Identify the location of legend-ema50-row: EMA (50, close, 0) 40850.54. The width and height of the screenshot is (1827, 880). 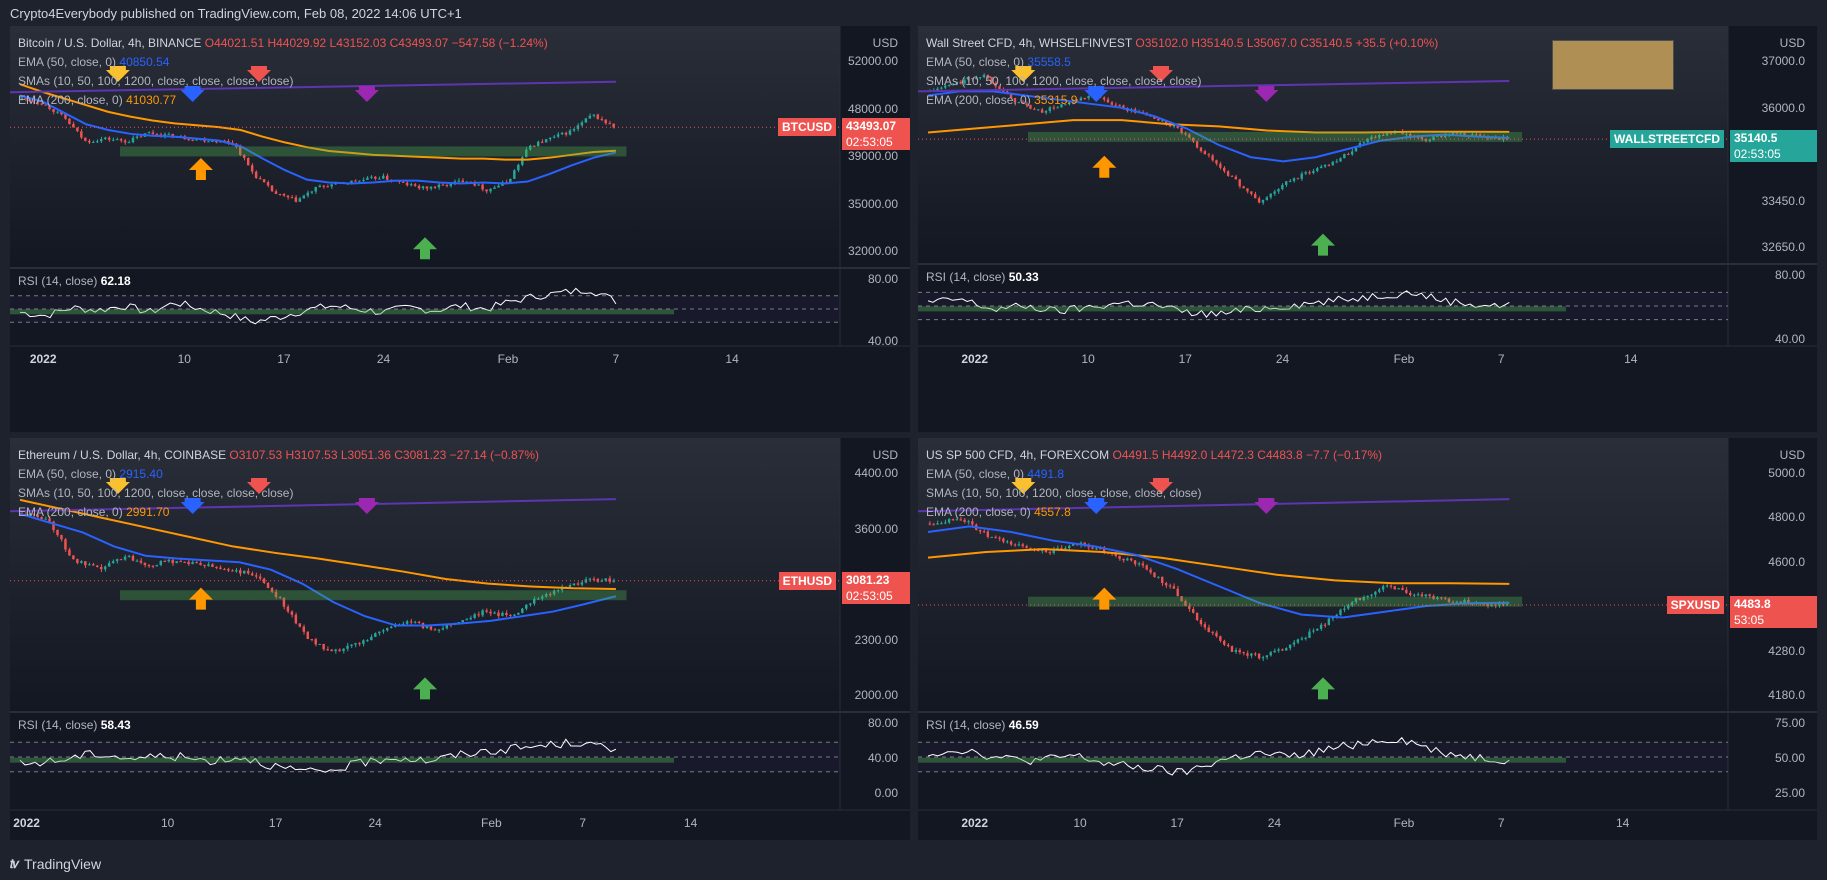
(283, 62).